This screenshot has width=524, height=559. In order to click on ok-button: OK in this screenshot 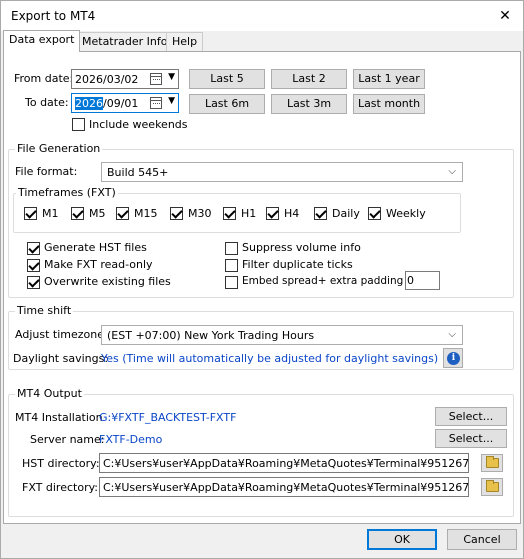, I will do `click(402, 539)`.